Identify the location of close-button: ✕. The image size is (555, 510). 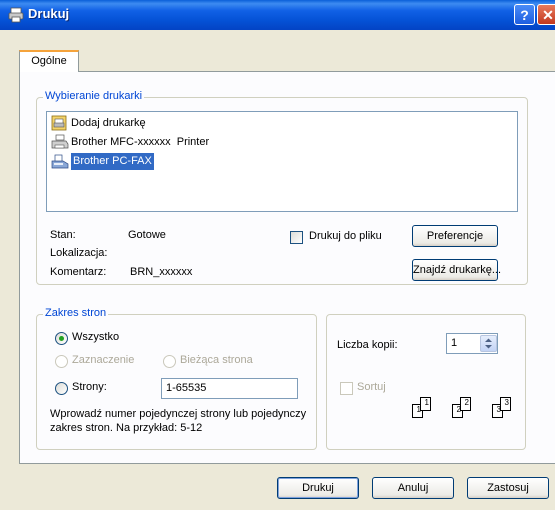
(546, 14).